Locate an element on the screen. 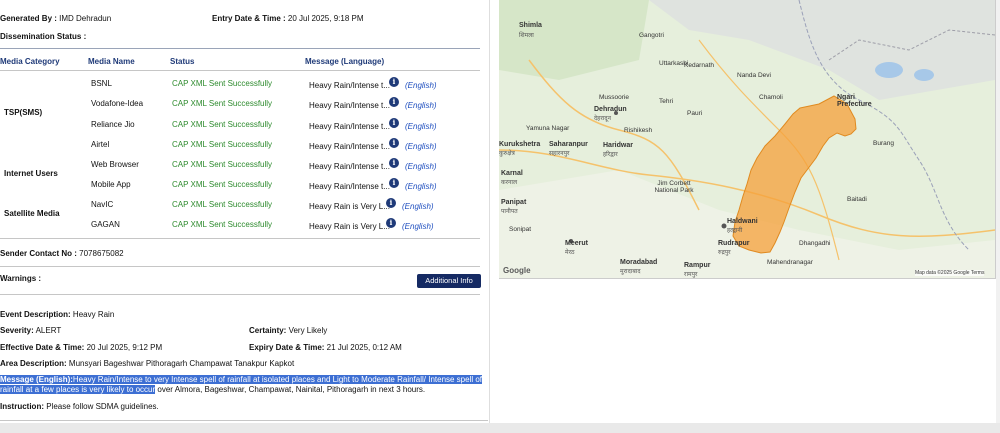 The height and width of the screenshot is (433, 1000). map-label: Saharanpur is located at coordinates (568, 144).